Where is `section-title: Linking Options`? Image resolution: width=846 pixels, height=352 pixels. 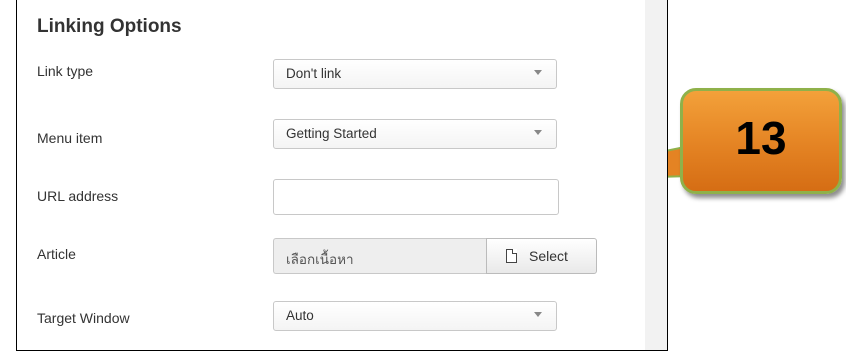
section-title: Linking Options is located at coordinates (109, 26).